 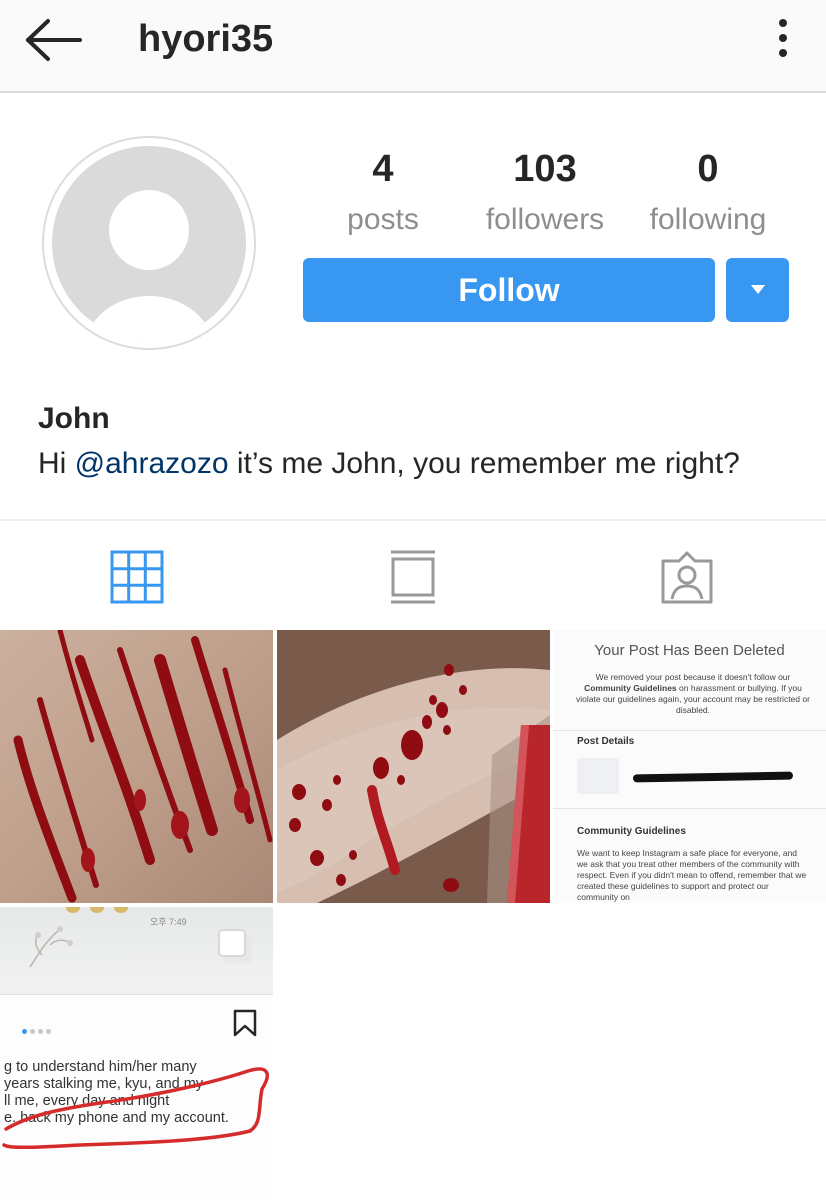 I want to click on top-bar: hyori35, so click(x=413, y=46).